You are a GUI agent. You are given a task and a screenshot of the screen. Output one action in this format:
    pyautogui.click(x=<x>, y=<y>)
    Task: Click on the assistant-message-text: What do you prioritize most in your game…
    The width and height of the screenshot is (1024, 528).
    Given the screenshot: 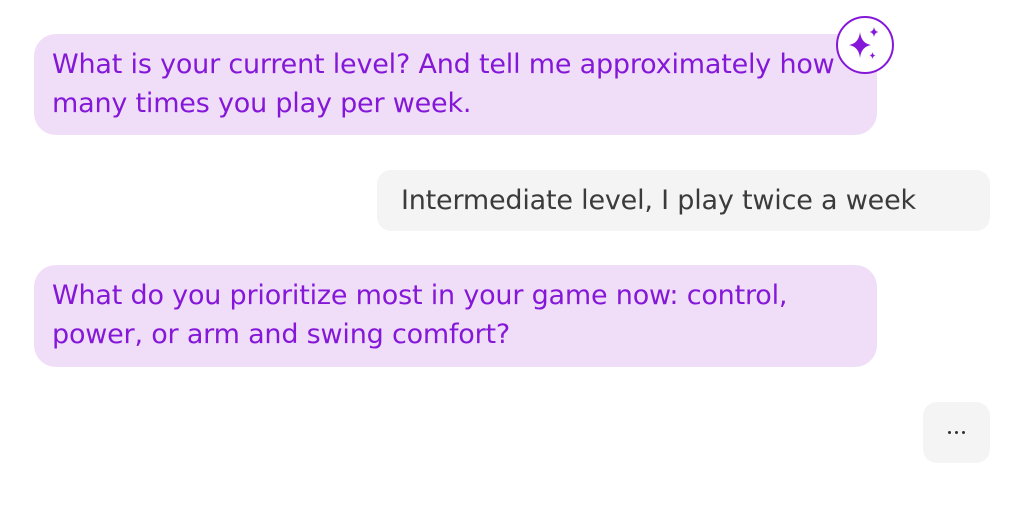 What is the action you would take?
    pyautogui.click(x=420, y=315)
    